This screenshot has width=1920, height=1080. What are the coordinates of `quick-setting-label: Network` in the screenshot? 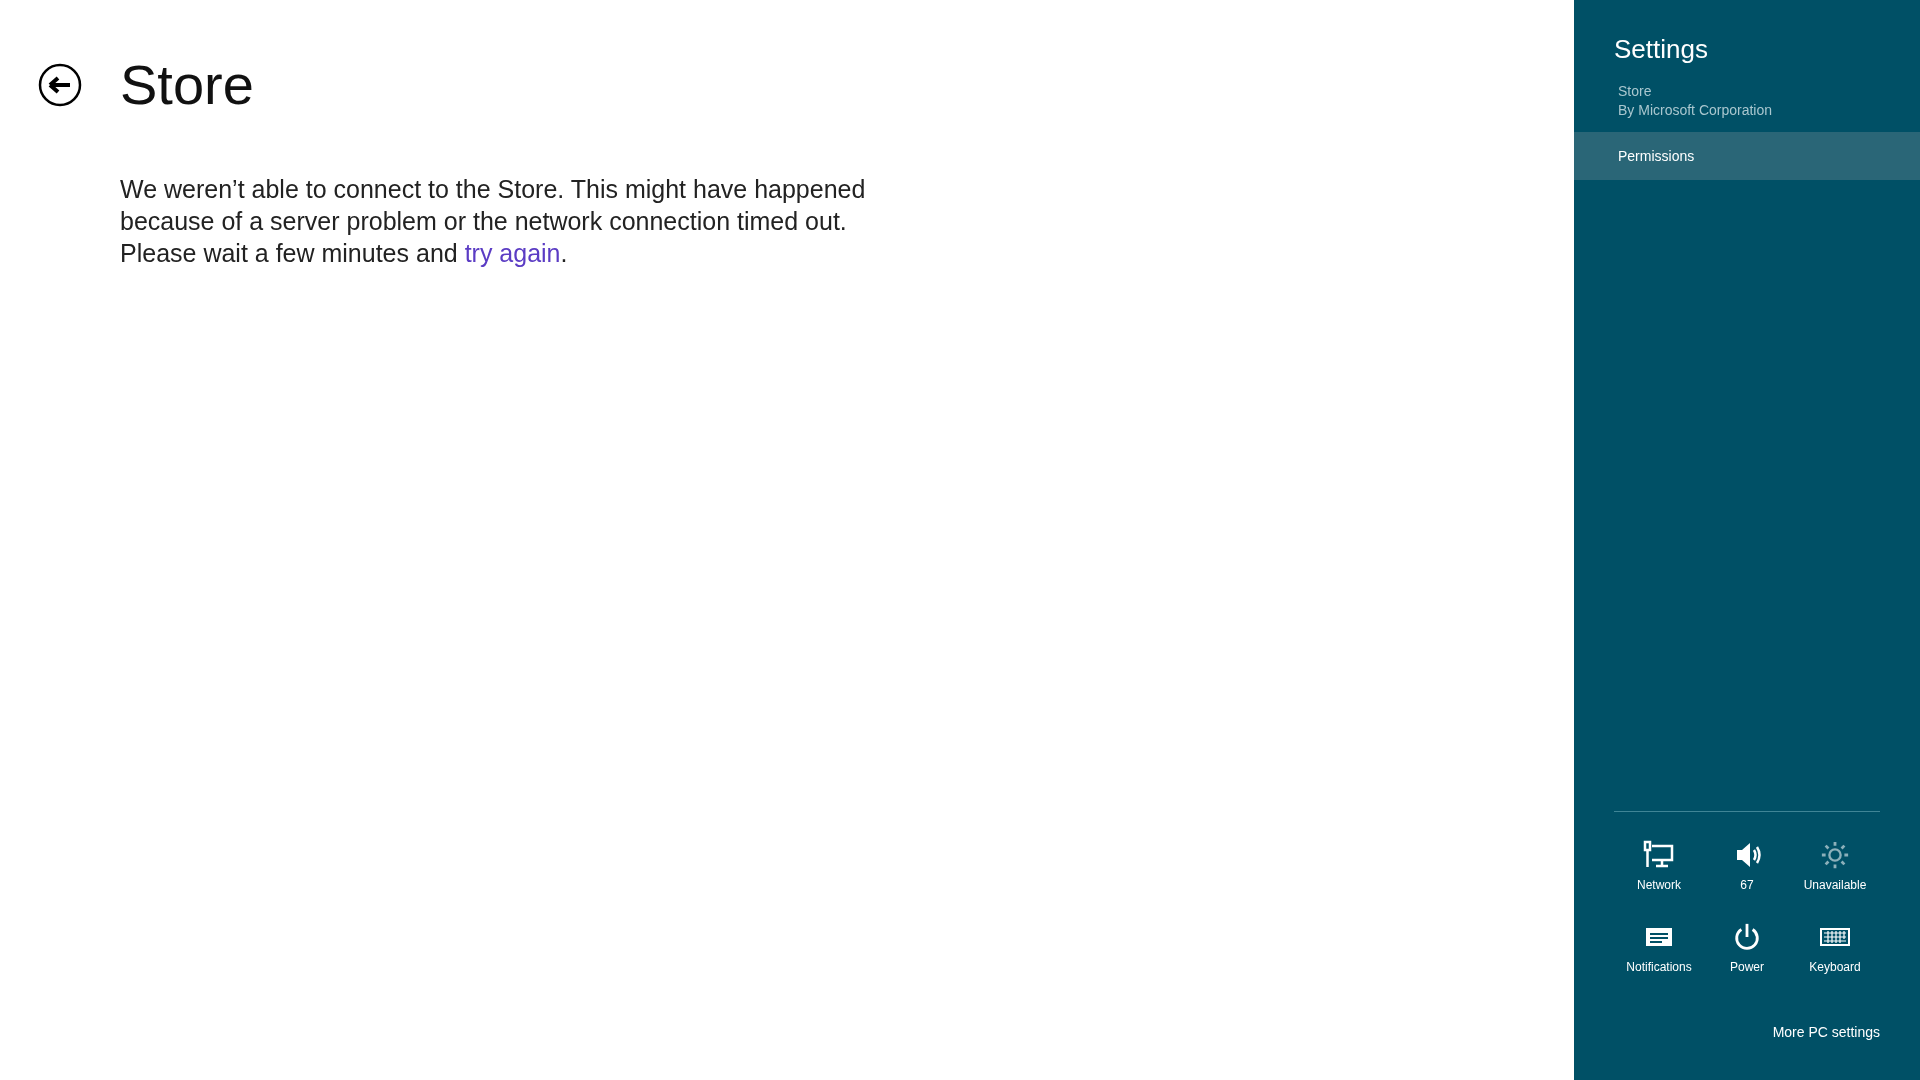 It's located at (1659, 885).